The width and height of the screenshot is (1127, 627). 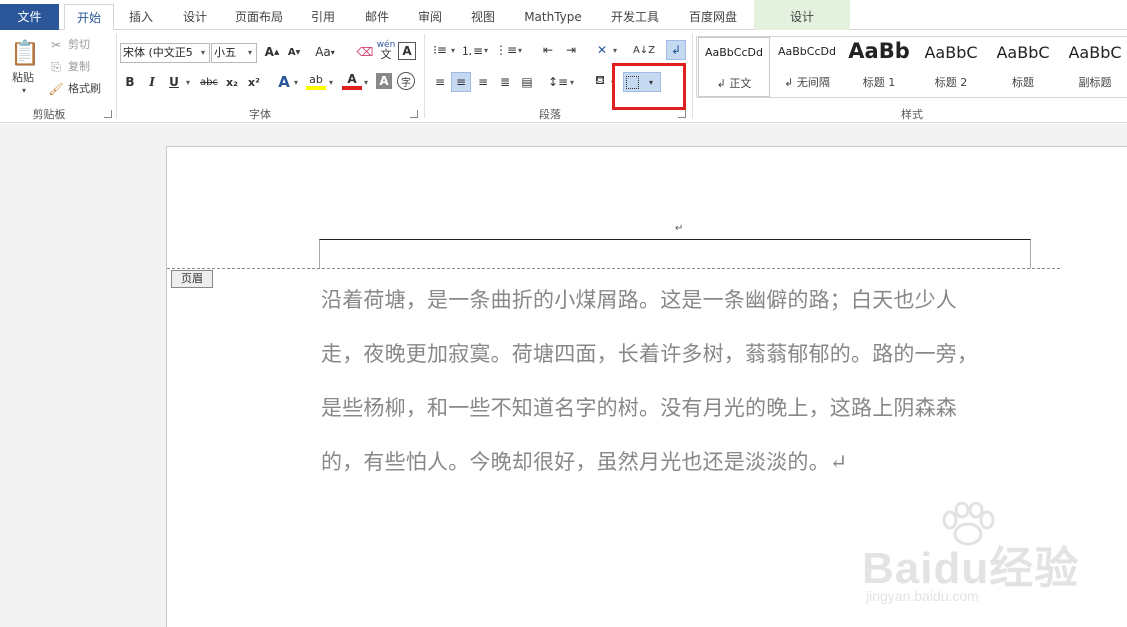 What do you see at coordinates (296, 82) in the screenshot?
I see `text-effects-dropdown-icon: ▾` at bounding box center [296, 82].